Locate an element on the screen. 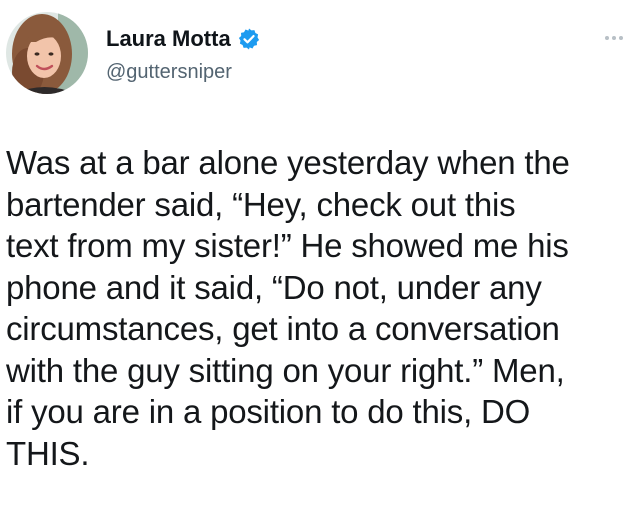 This screenshot has height=531, width=640. author-name-row: Laura Motta is located at coordinates (183, 39).